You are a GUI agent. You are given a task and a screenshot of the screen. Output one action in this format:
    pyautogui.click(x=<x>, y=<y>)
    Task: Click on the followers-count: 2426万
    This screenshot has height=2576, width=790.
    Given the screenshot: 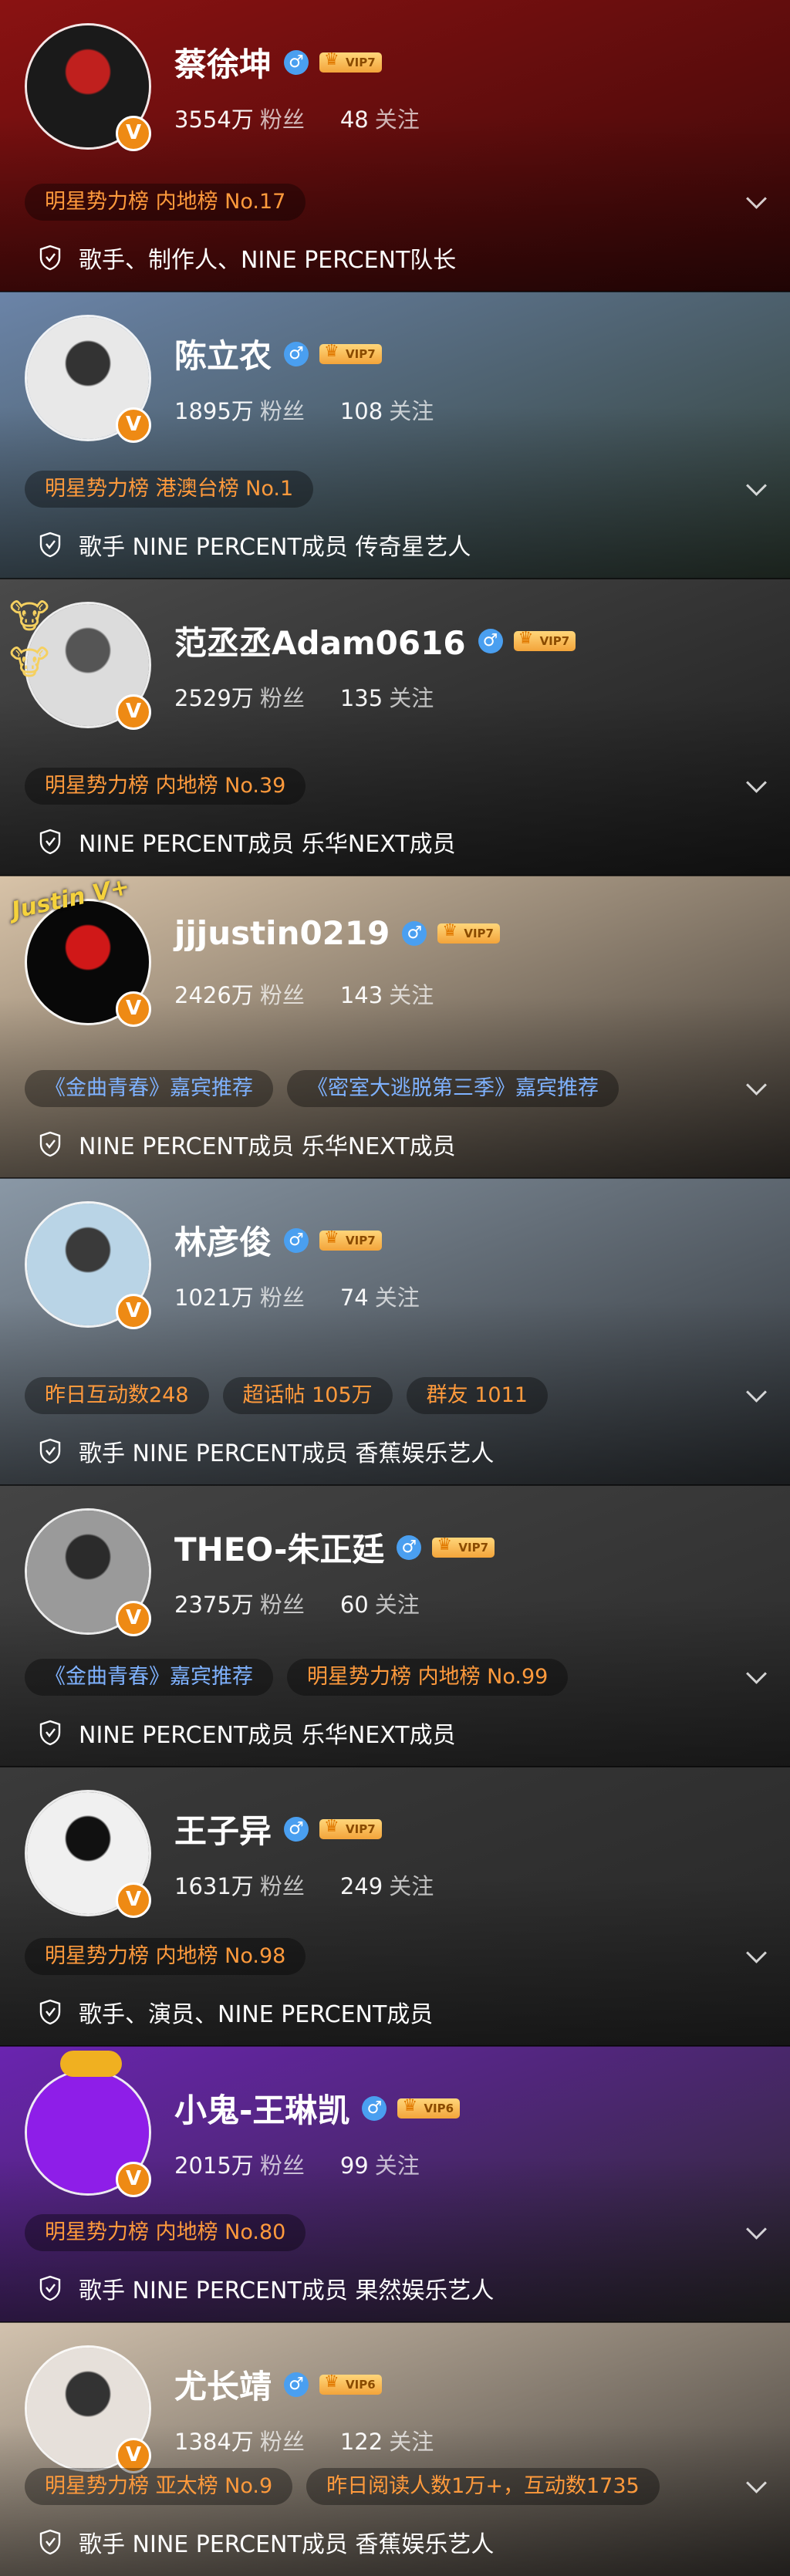 What is the action you would take?
    pyautogui.click(x=214, y=995)
    